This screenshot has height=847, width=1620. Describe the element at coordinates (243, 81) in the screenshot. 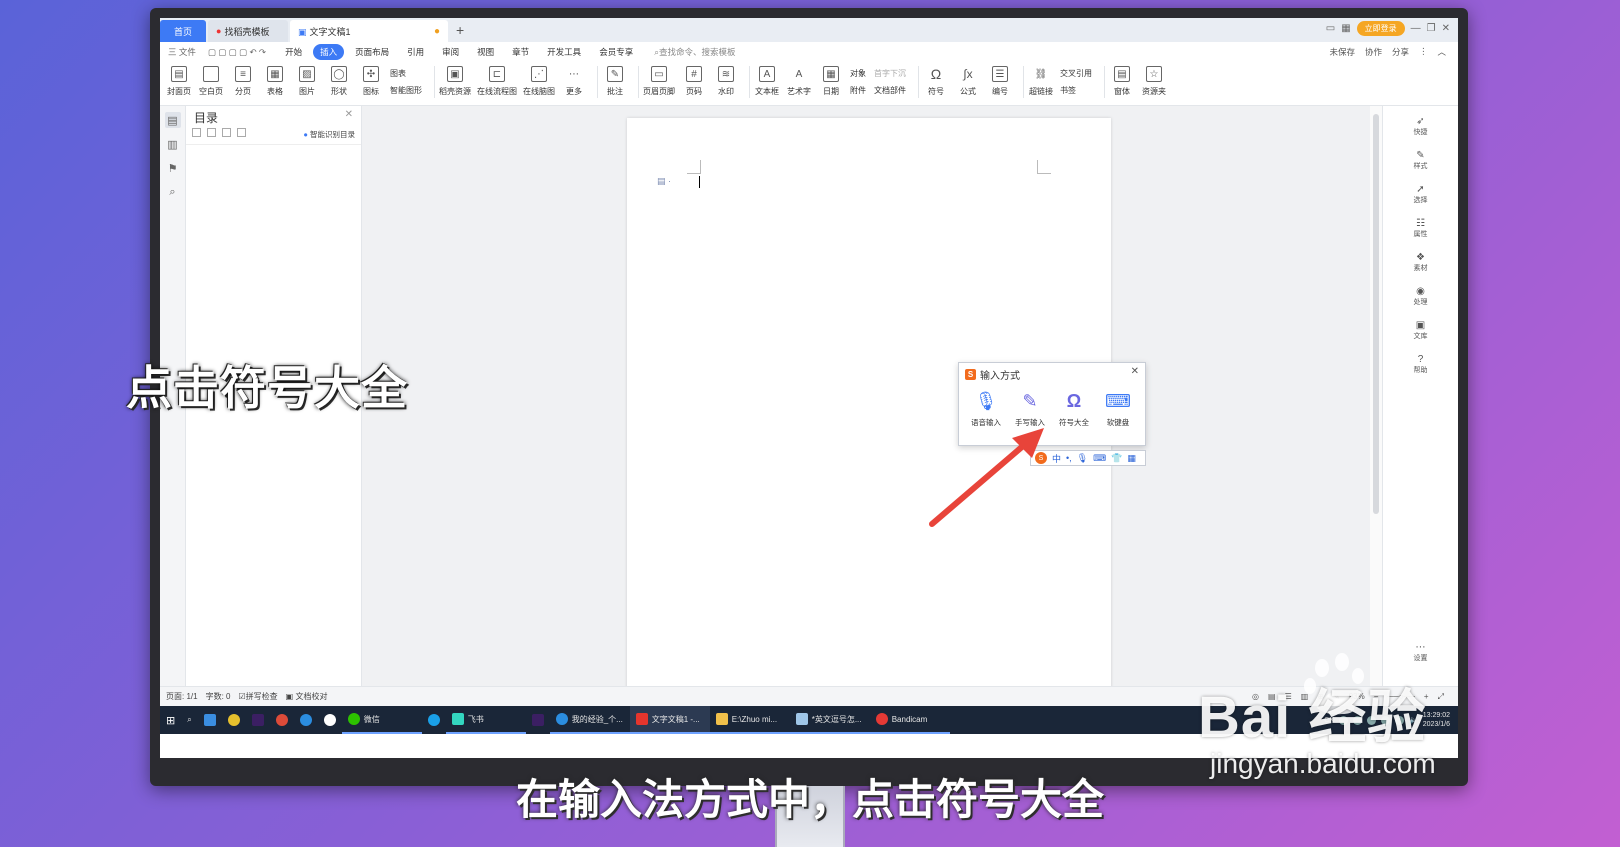

I see `ribbon-break-button: ≡ 分页` at that location.